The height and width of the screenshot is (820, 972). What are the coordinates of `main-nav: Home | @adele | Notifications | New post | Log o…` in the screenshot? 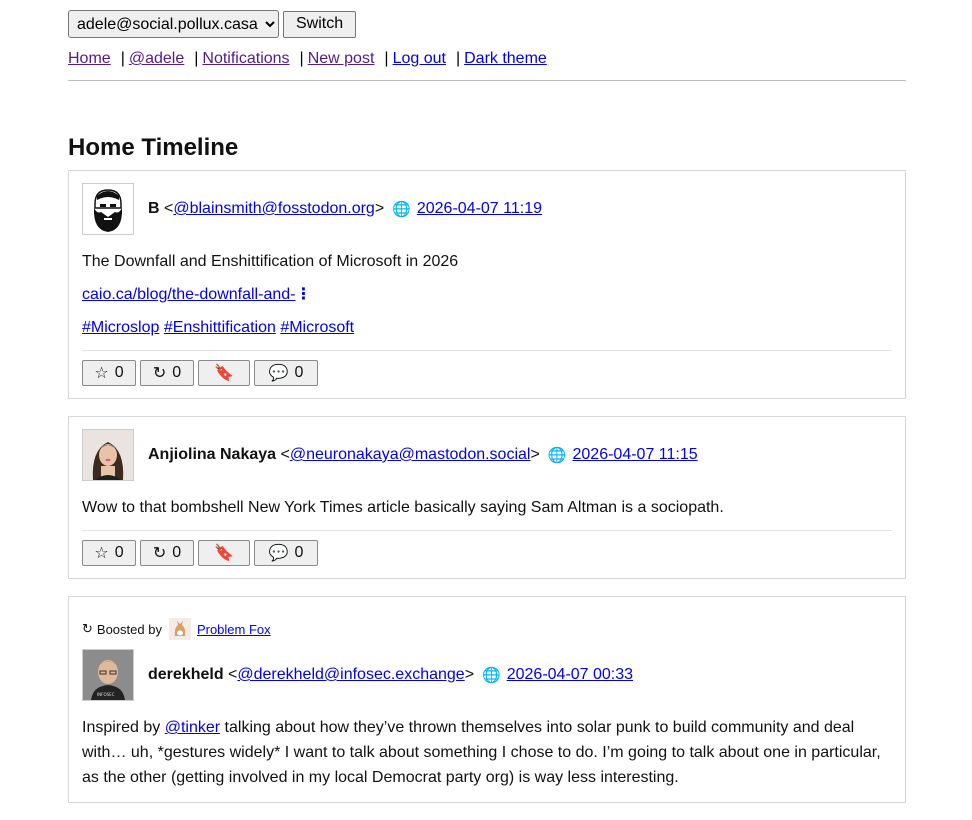 It's located at (487, 59).